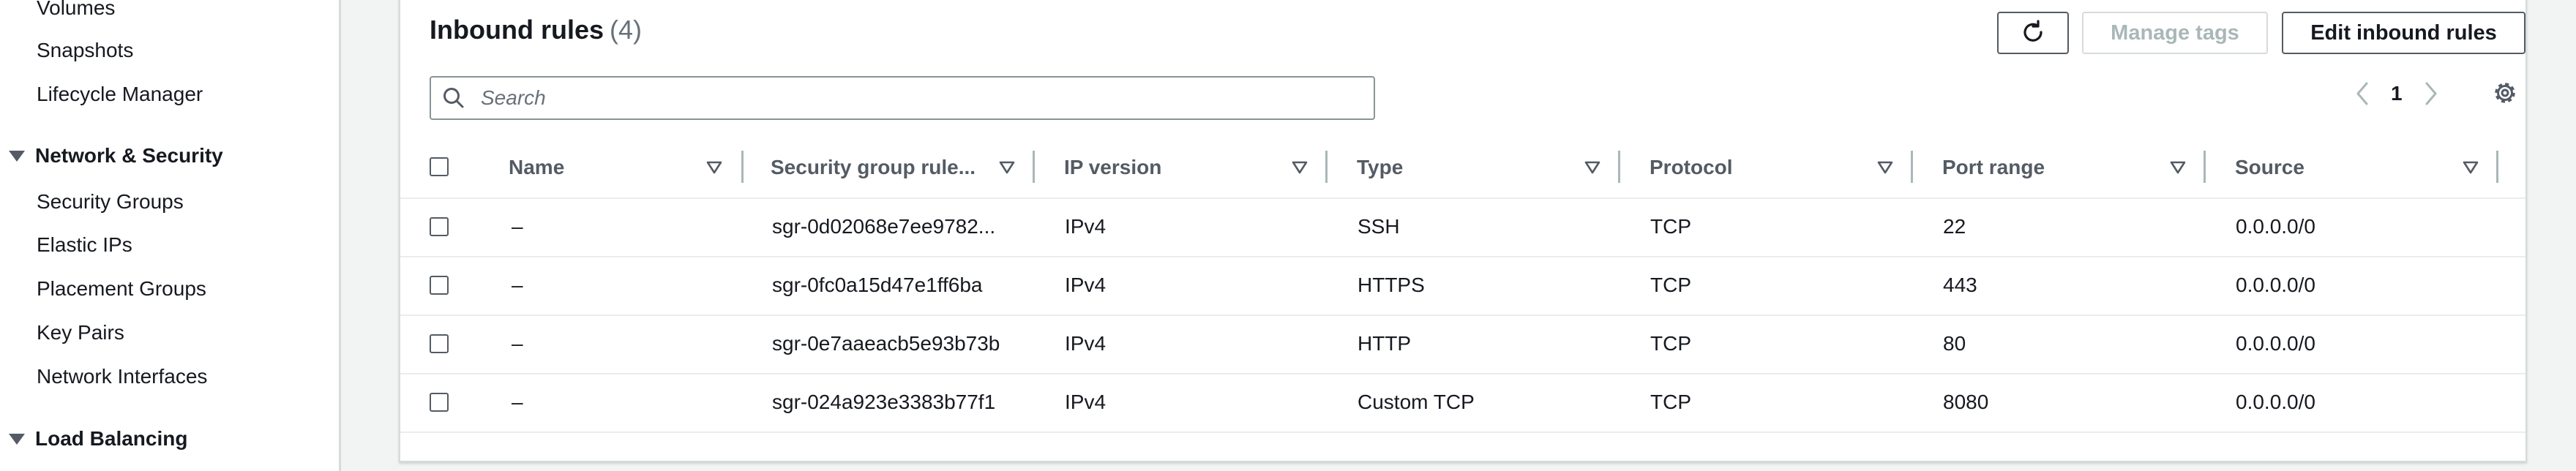  What do you see at coordinates (111, 438) in the screenshot?
I see `sidebar-section-label: Load Balancing` at bounding box center [111, 438].